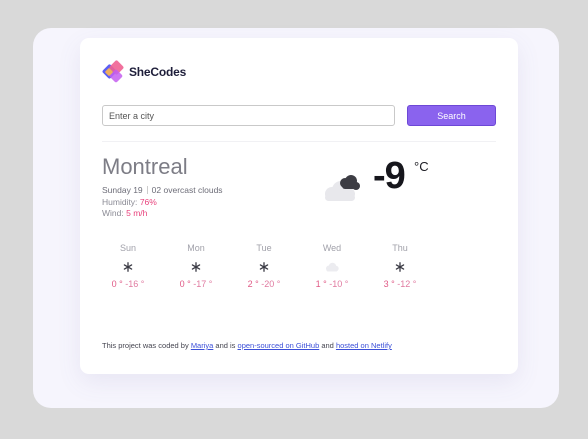 Image resolution: width=588 pixels, height=439 pixels. I want to click on forecast-day: Thu 3 ° -12 °, so click(400, 266).